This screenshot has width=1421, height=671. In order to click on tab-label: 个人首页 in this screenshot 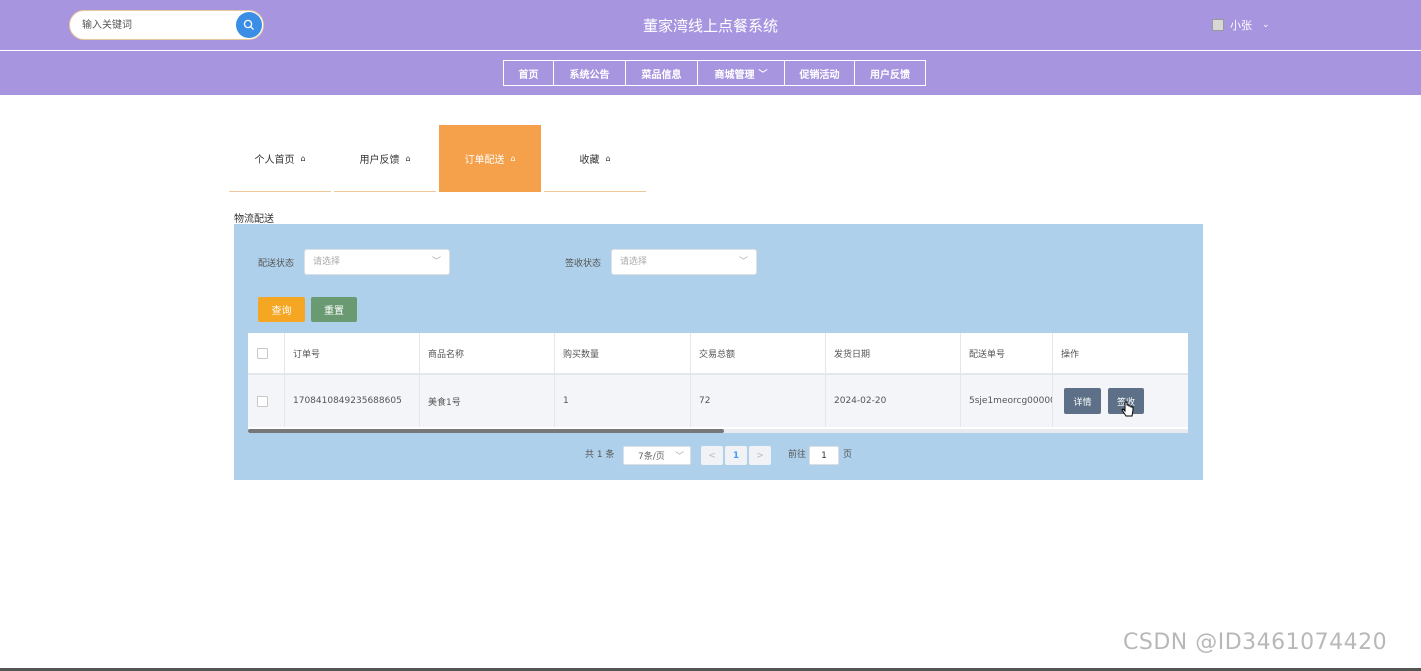, I will do `click(274, 160)`.